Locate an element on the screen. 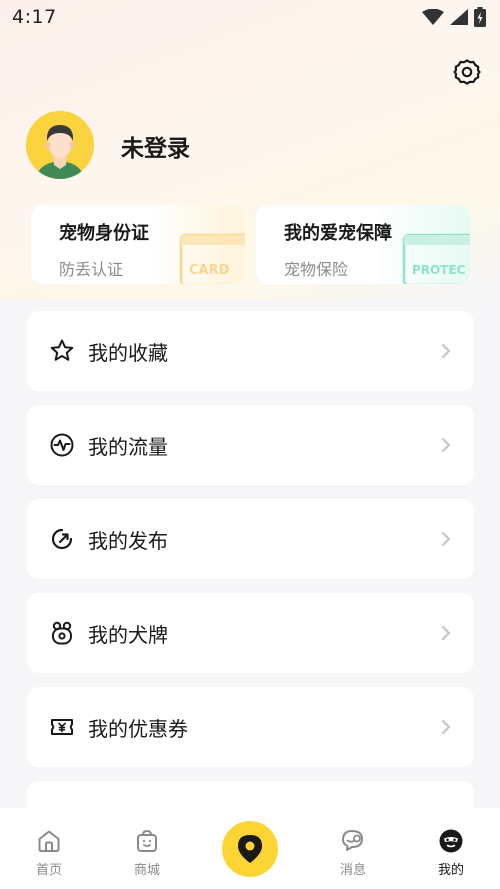  tab-shop: 商城 is located at coordinates (147, 848).